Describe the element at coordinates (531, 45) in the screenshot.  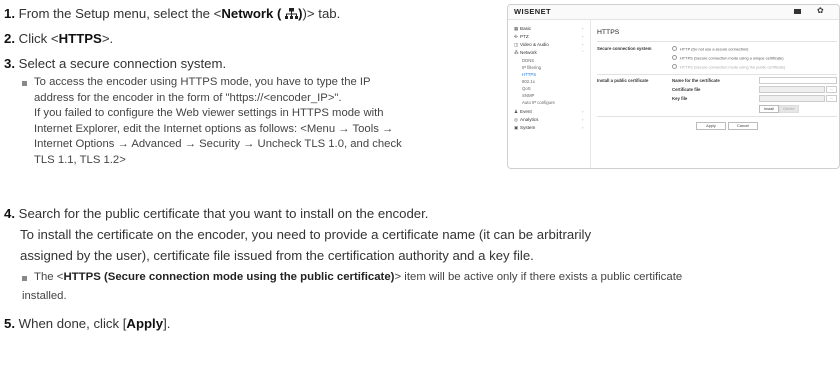
I see `sidebar-item-video-audio: ◫ Video & Audio` at that location.